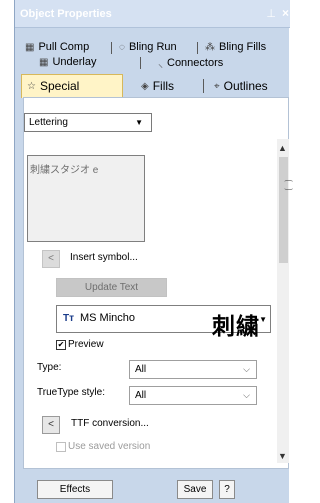 This screenshot has height=503, width=320. I want to click on truetype-style-select: All ⌵, so click(193, 395).